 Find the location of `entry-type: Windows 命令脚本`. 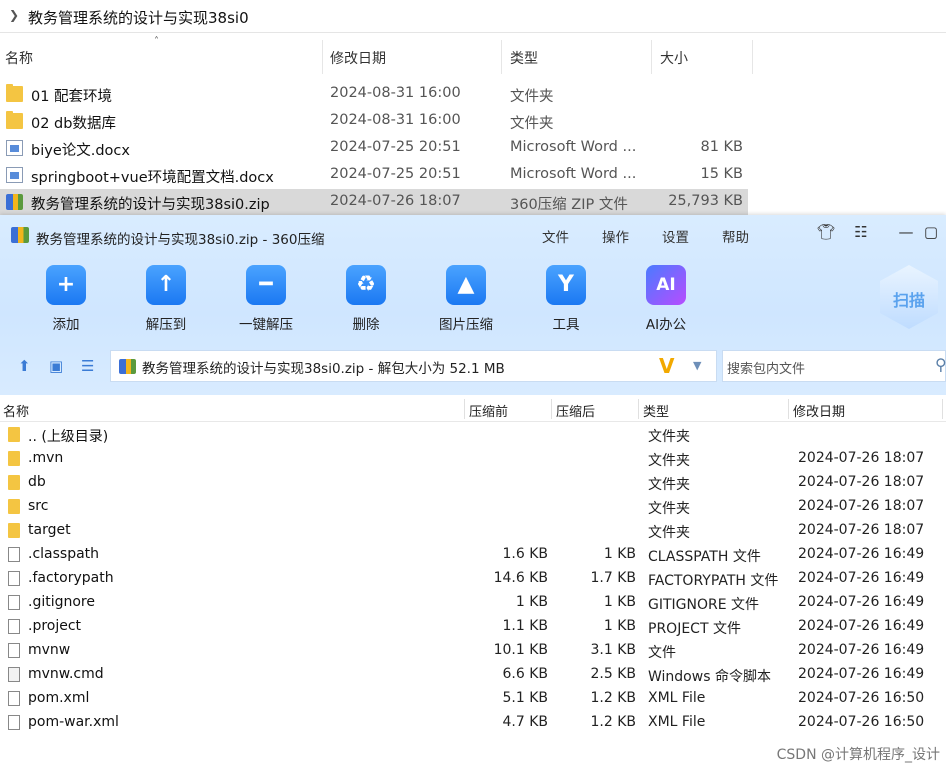

entry-type: Windows 命令脚本 is located at coordinates (709, 677).